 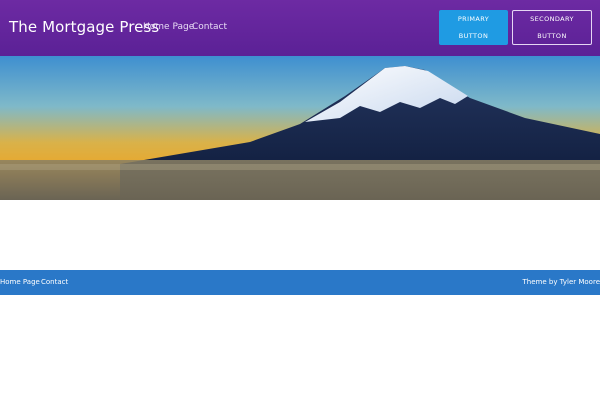 I want to click on theme-credit: Theme by Tyler Moore, so click(x=561, y=282).